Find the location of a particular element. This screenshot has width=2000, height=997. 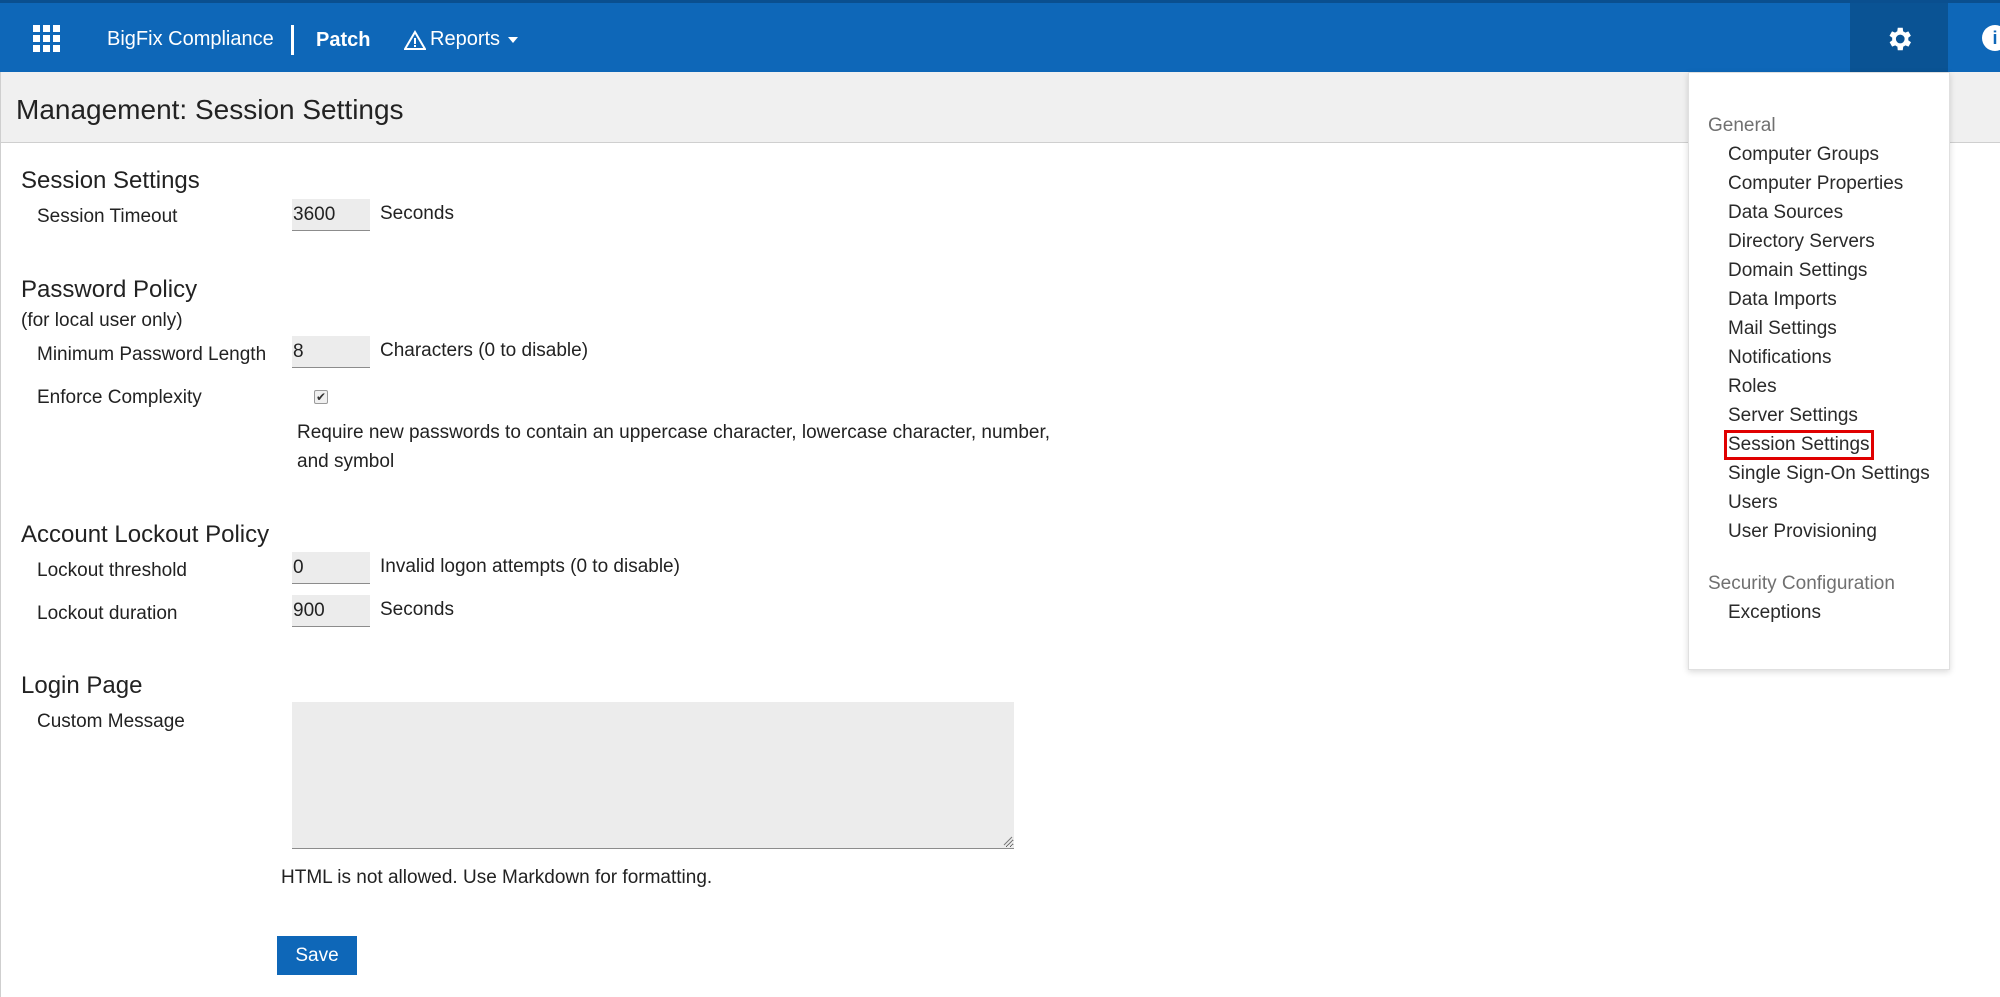

min-password-length-input is located at coordinates (331, 352).